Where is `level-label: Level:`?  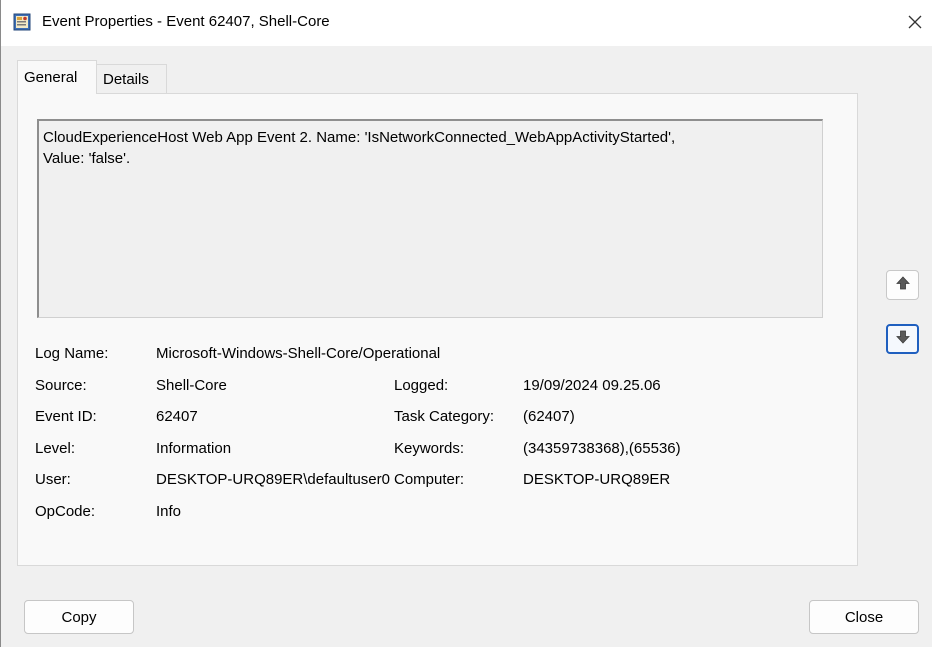
level-label: Level: is located at coordinates (55, 448).